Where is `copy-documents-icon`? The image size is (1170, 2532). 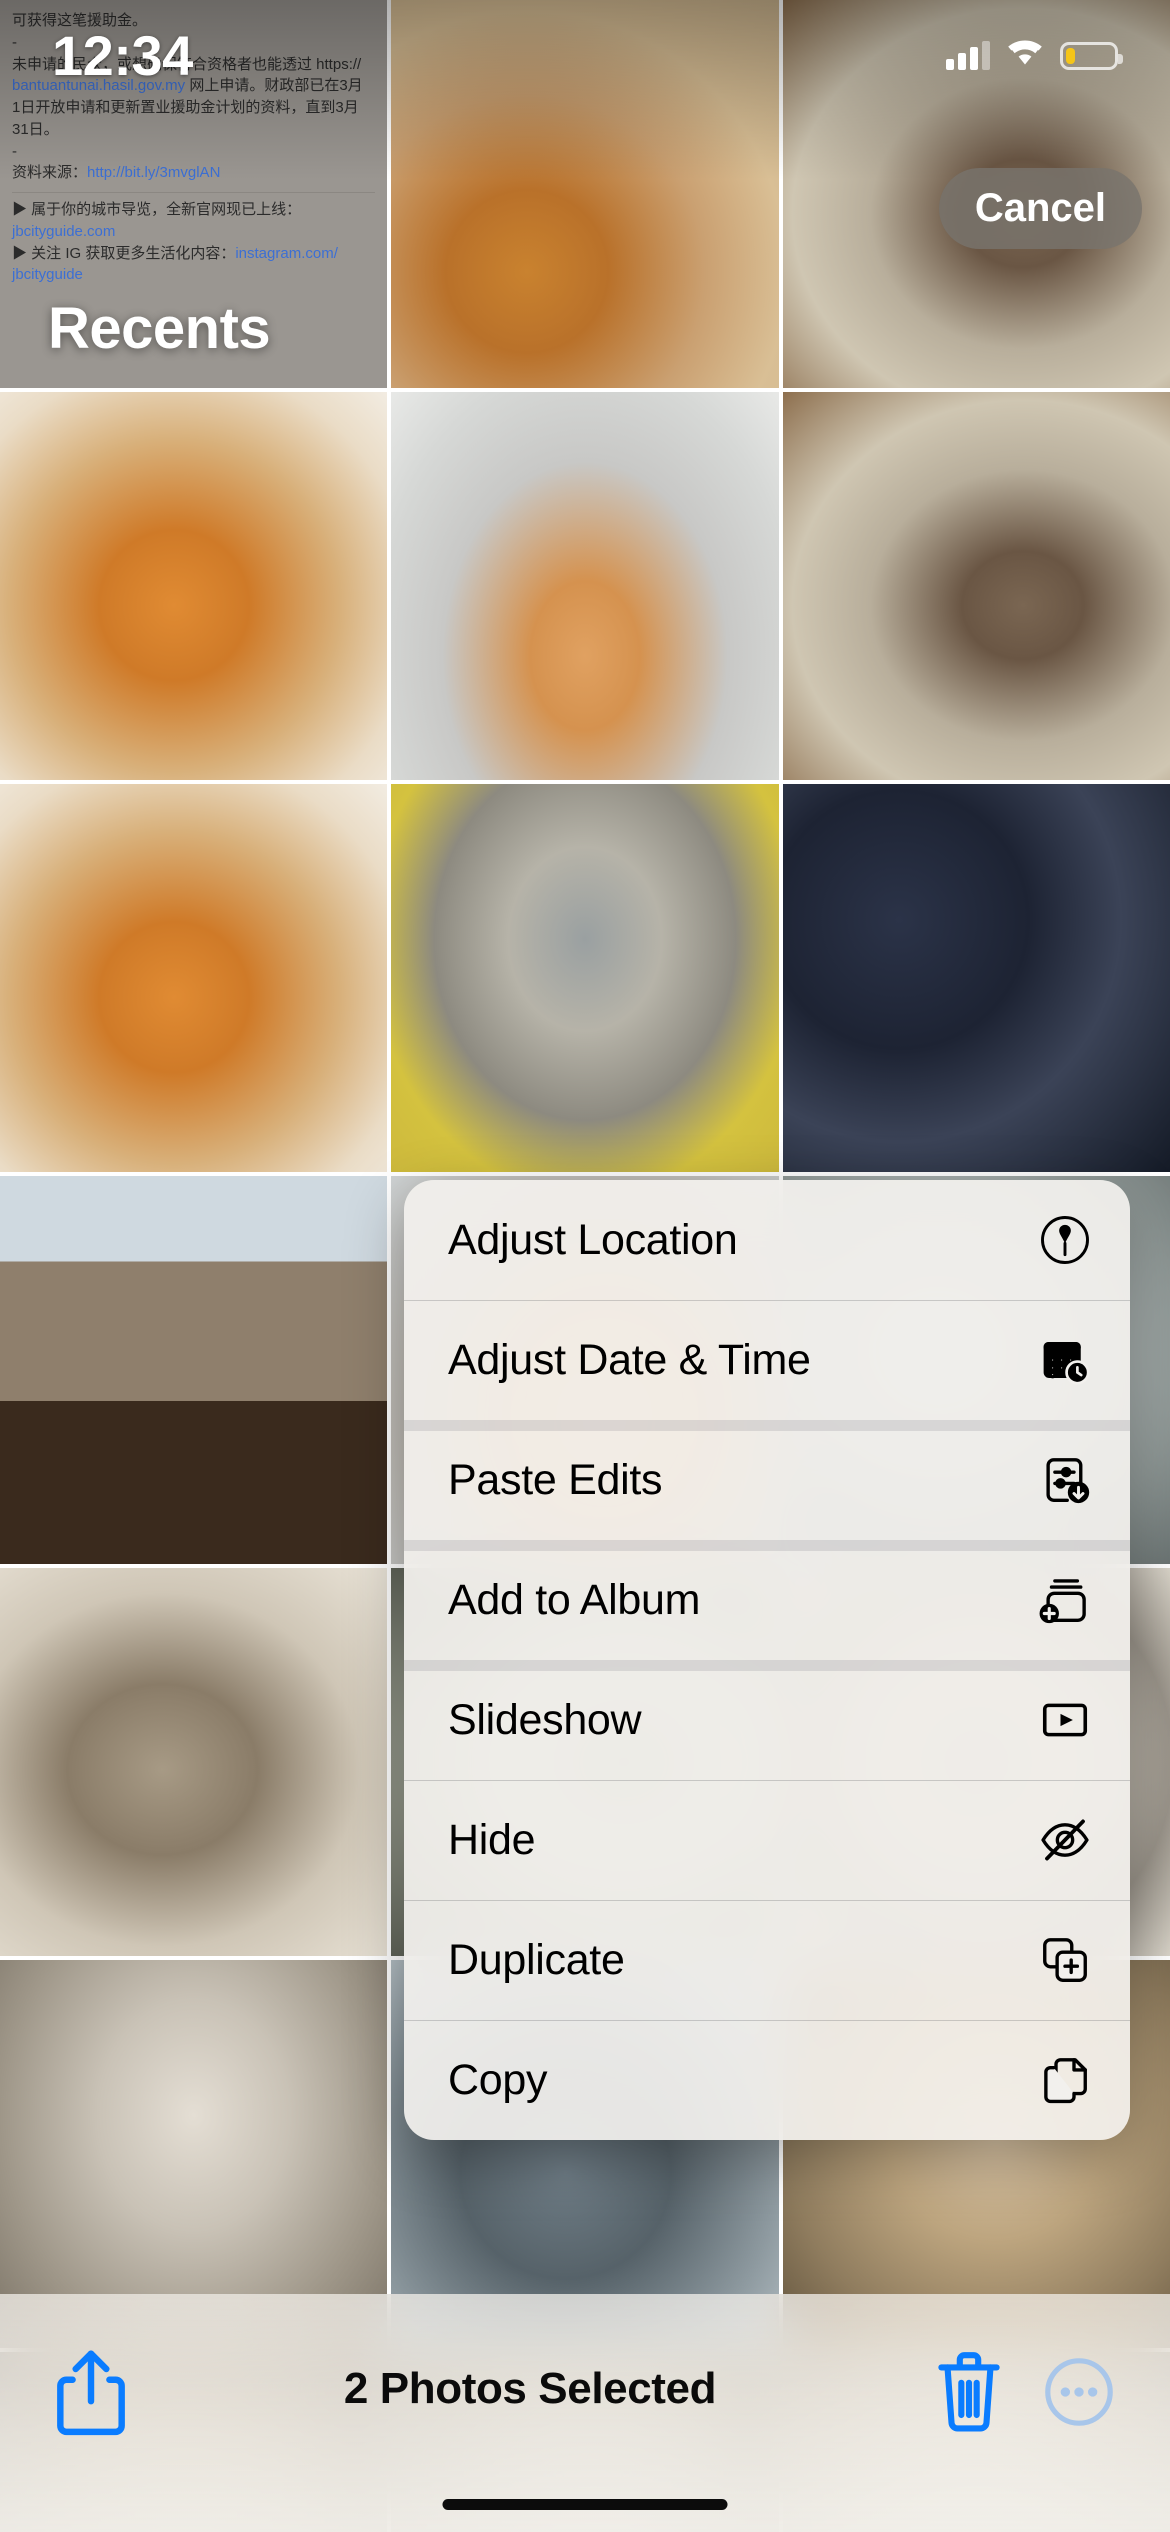 copy-documents-icon is located at coordinates (1065, 2080).